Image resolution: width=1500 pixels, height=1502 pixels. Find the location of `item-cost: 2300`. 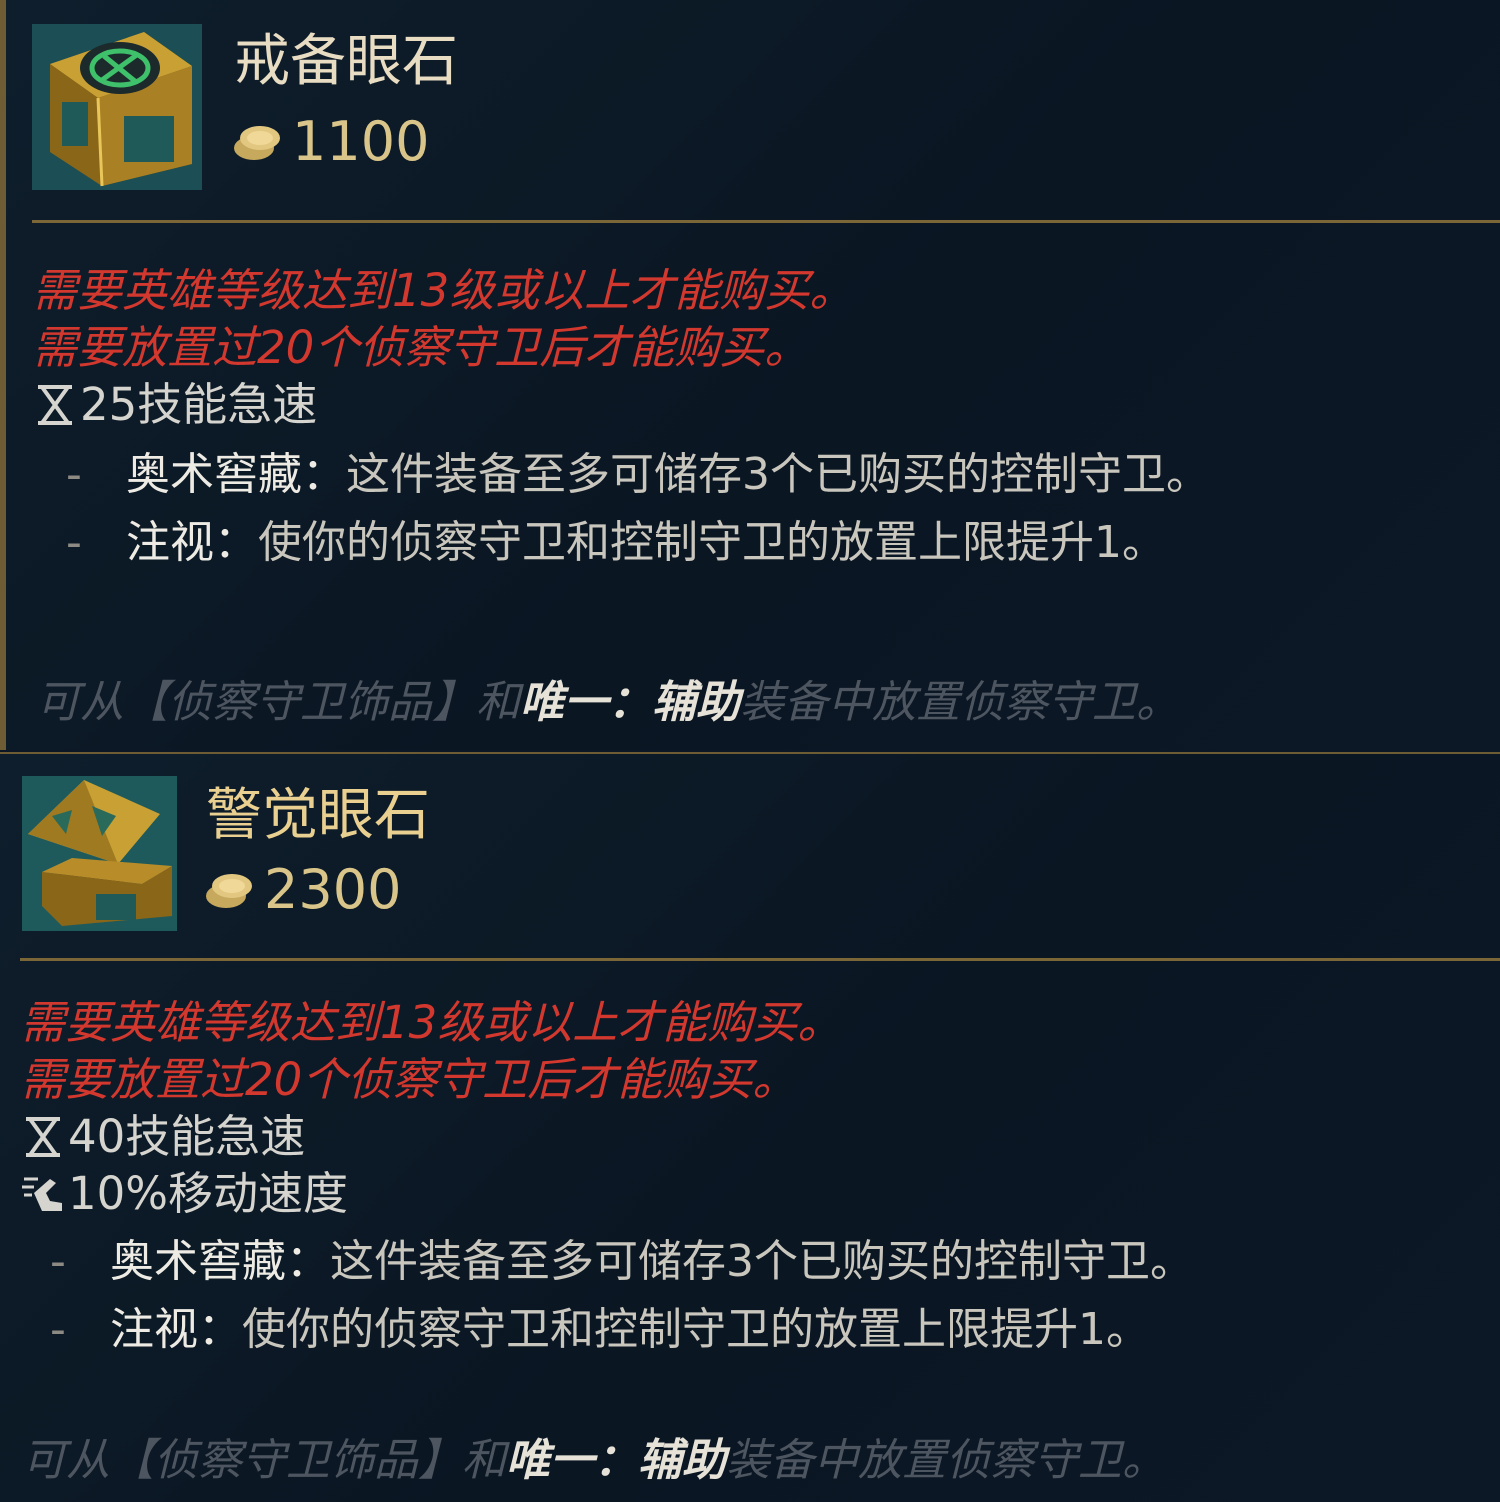

item-cost: 2300 is located at coordinates (302, 889).